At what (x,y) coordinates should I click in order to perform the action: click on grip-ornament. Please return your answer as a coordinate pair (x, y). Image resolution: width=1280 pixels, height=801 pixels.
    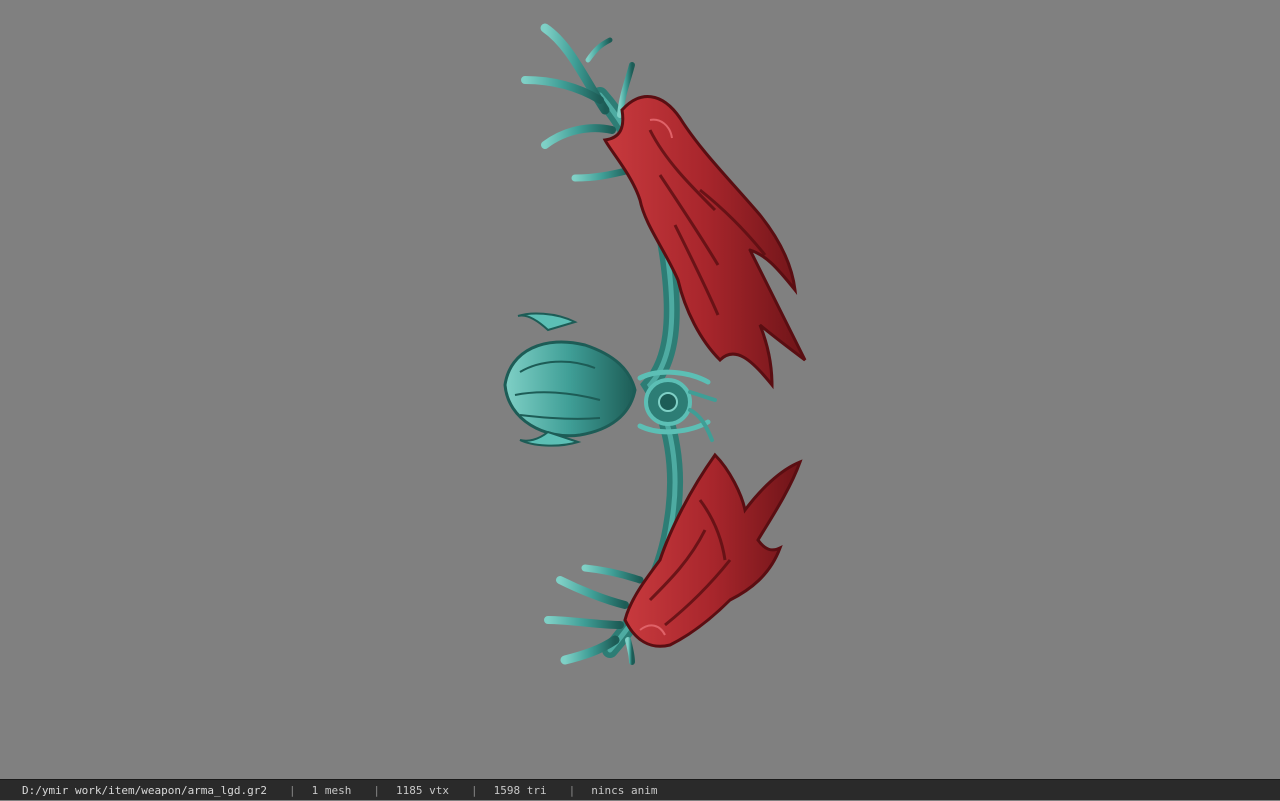
    Looking at the image, I should click on (610, 379).